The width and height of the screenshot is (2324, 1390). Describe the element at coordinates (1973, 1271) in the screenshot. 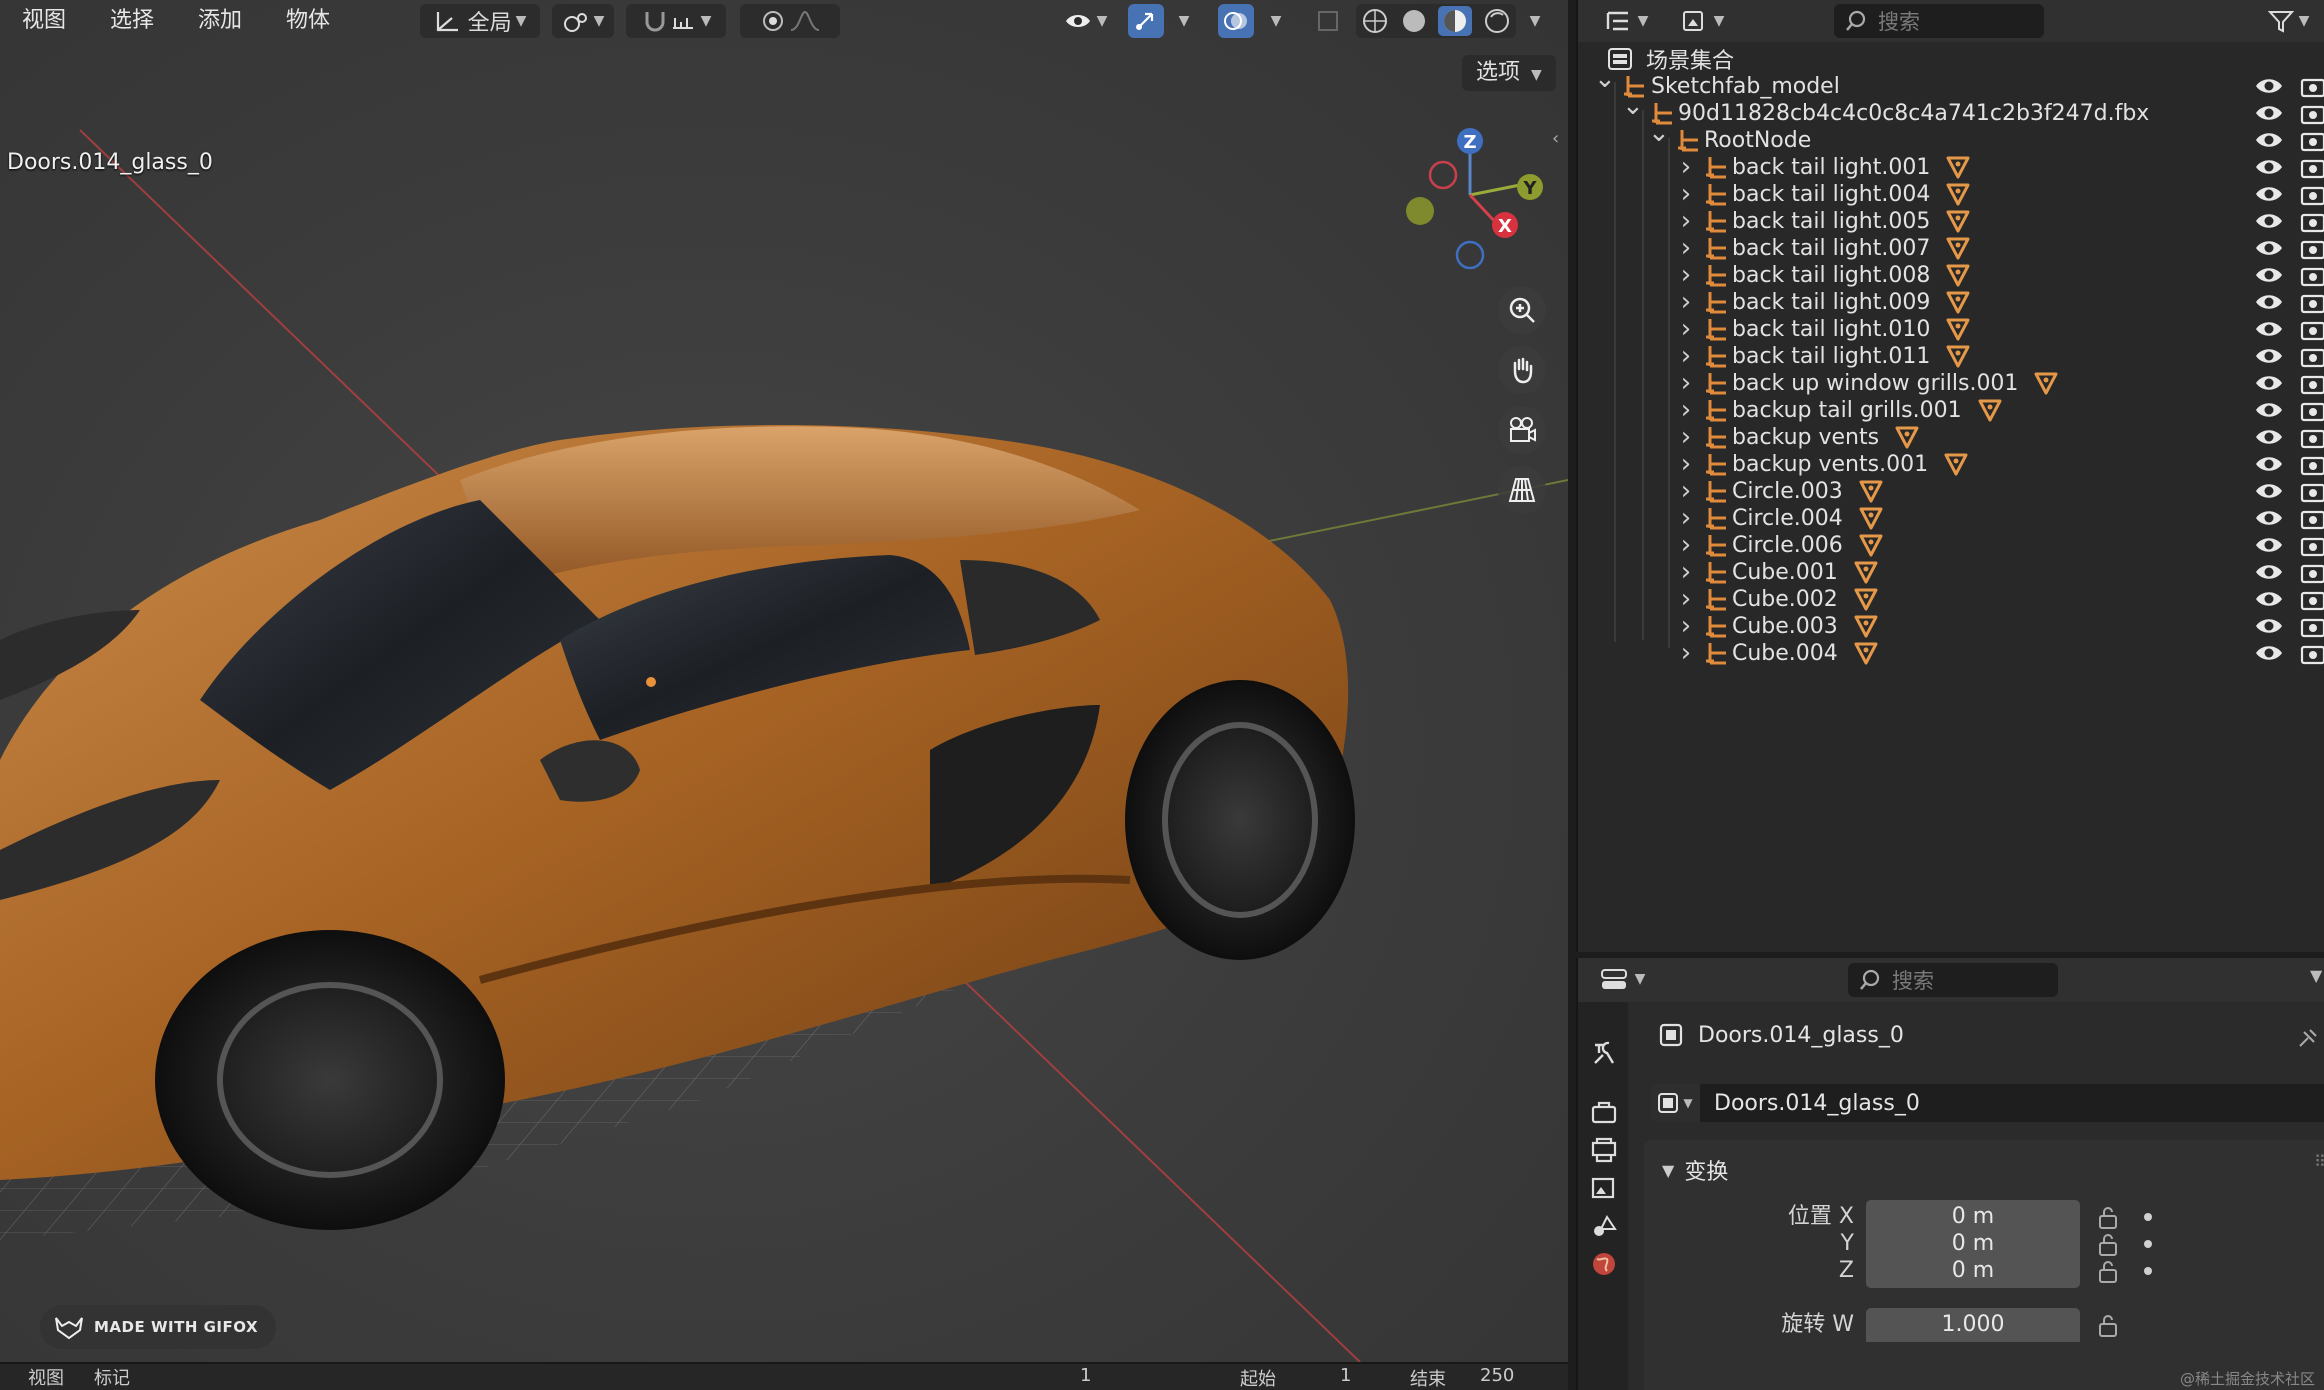

I see `location-z-field: 0 m` at that location.